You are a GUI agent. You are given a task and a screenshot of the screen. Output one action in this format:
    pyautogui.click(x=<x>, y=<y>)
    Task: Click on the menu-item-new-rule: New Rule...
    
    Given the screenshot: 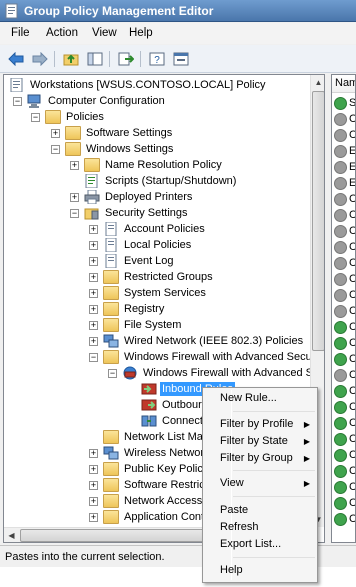 What is the action you would take?
    pyautogui.click(x=268, y=398)
    